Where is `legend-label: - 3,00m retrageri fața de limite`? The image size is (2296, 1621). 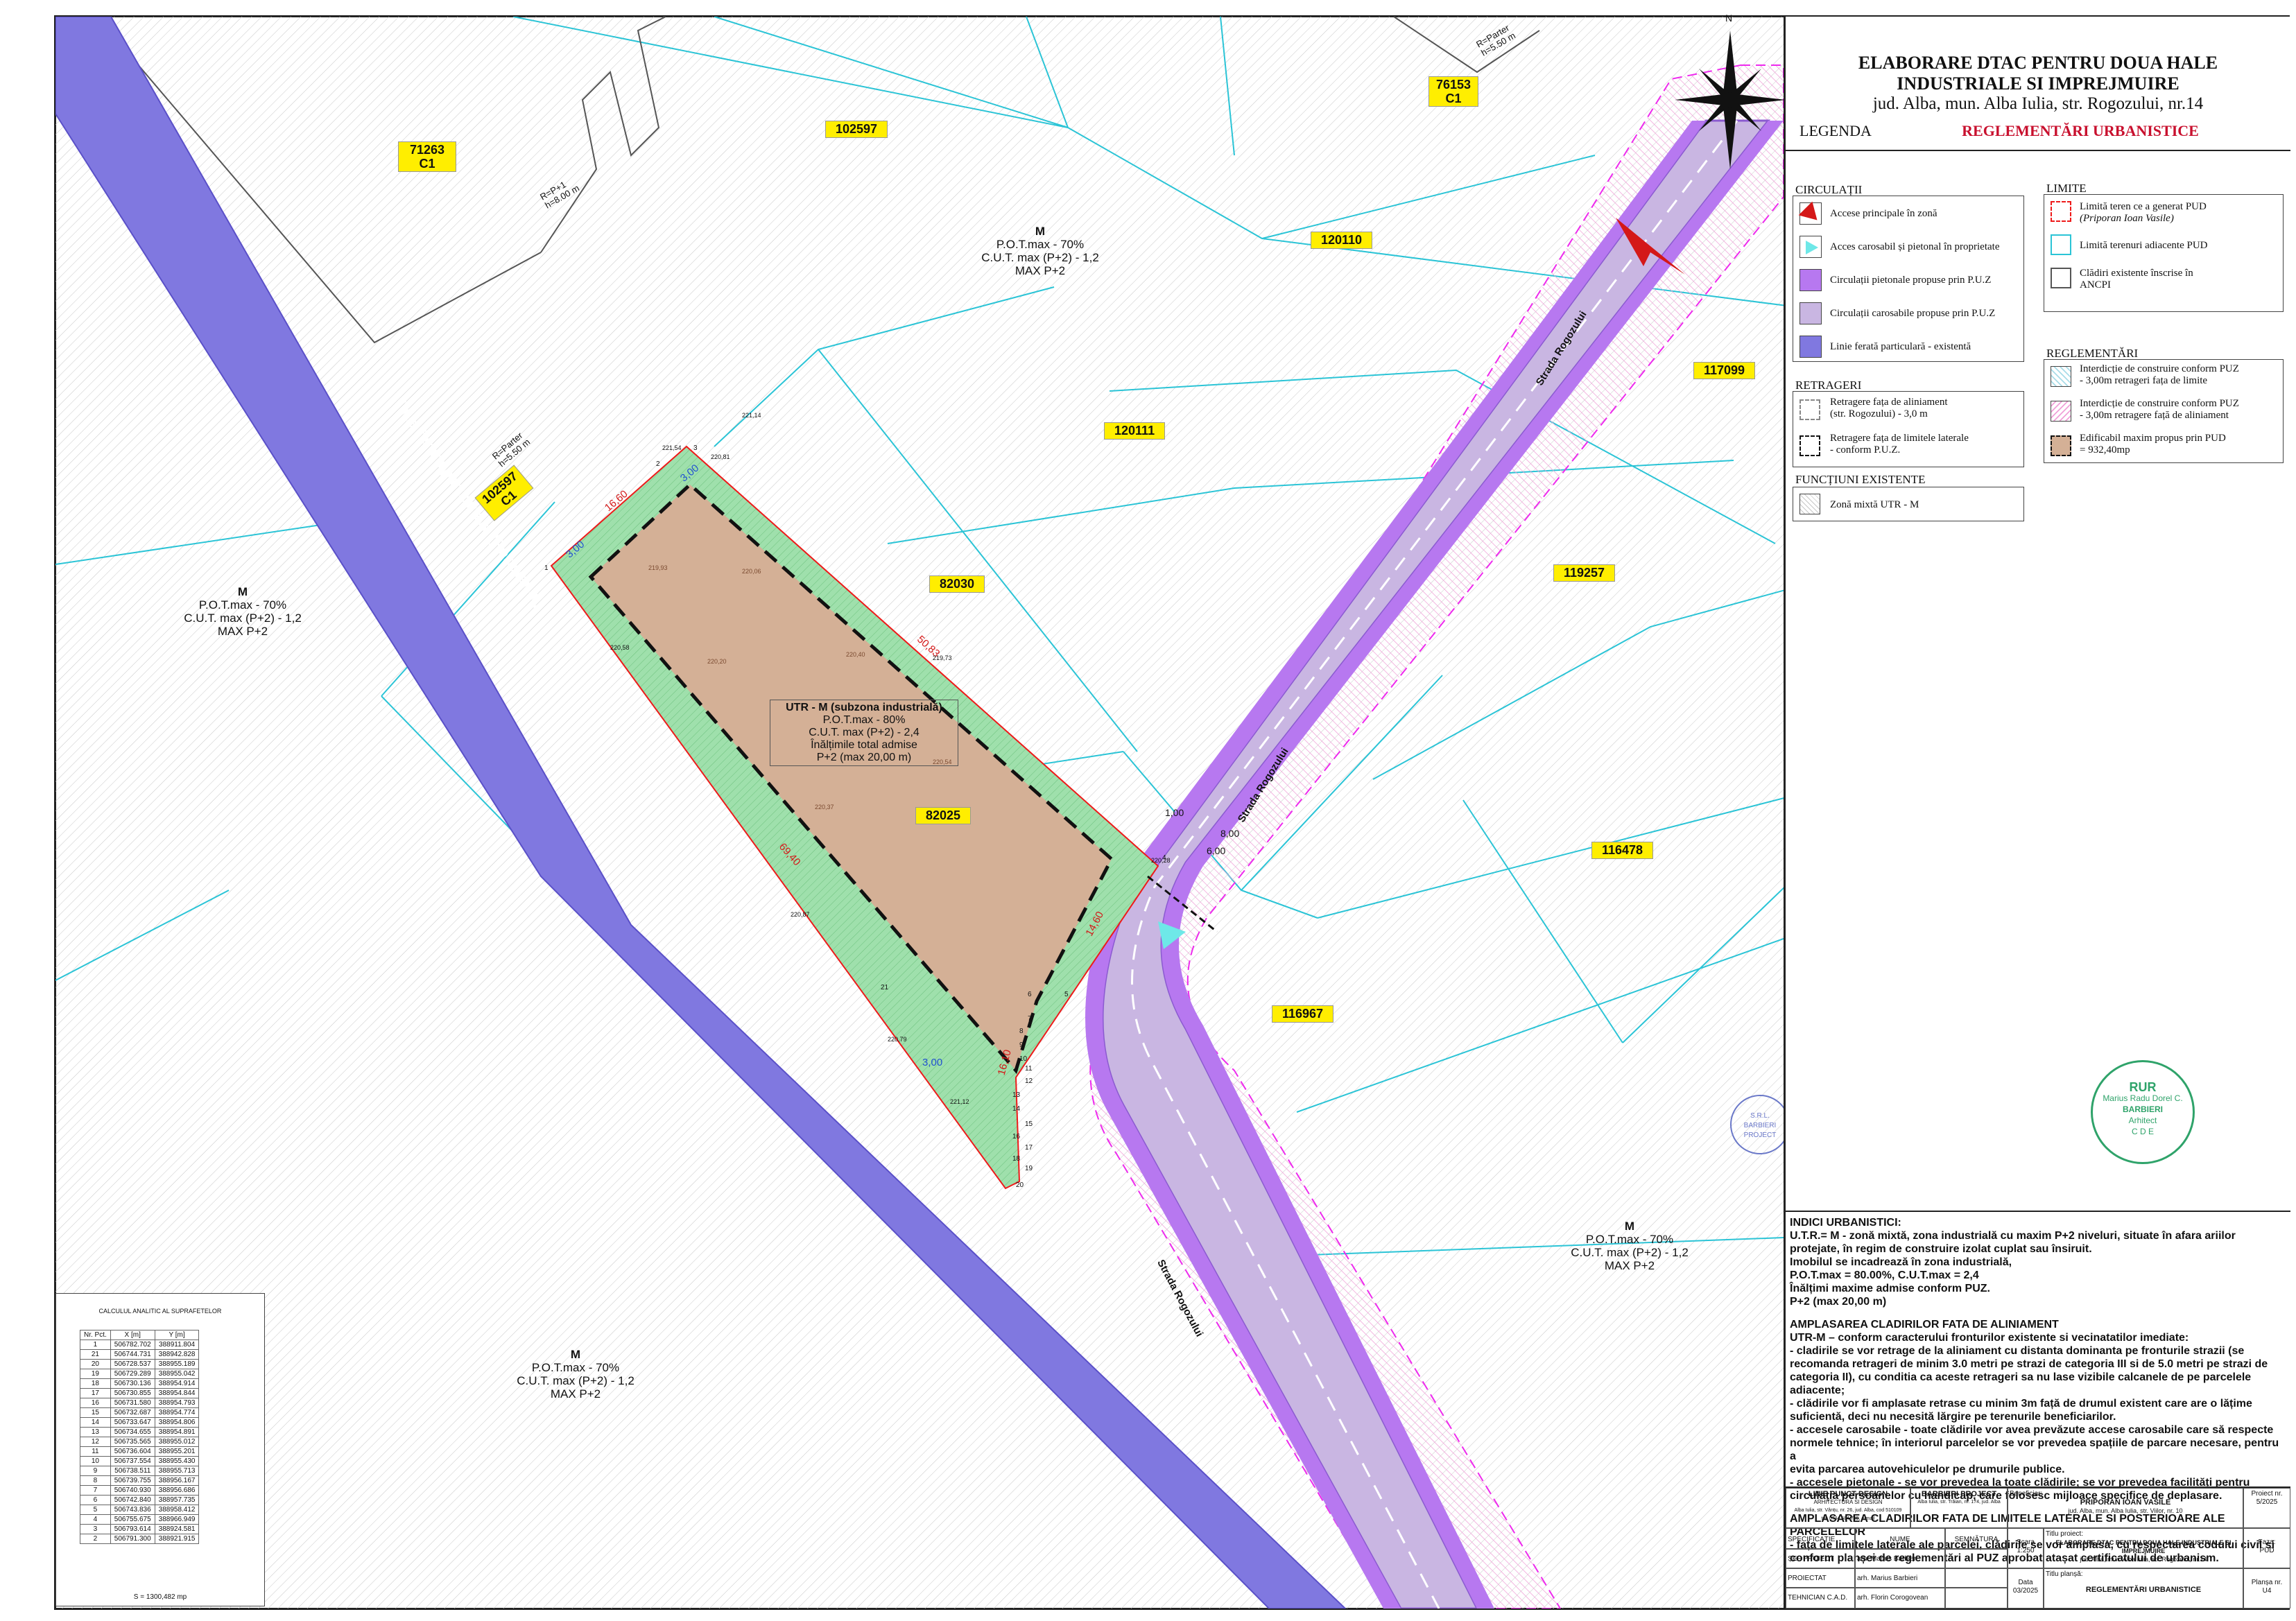 legend-label: - 3,00m retrageri fața de limite is located at coordinates (2144, 380).